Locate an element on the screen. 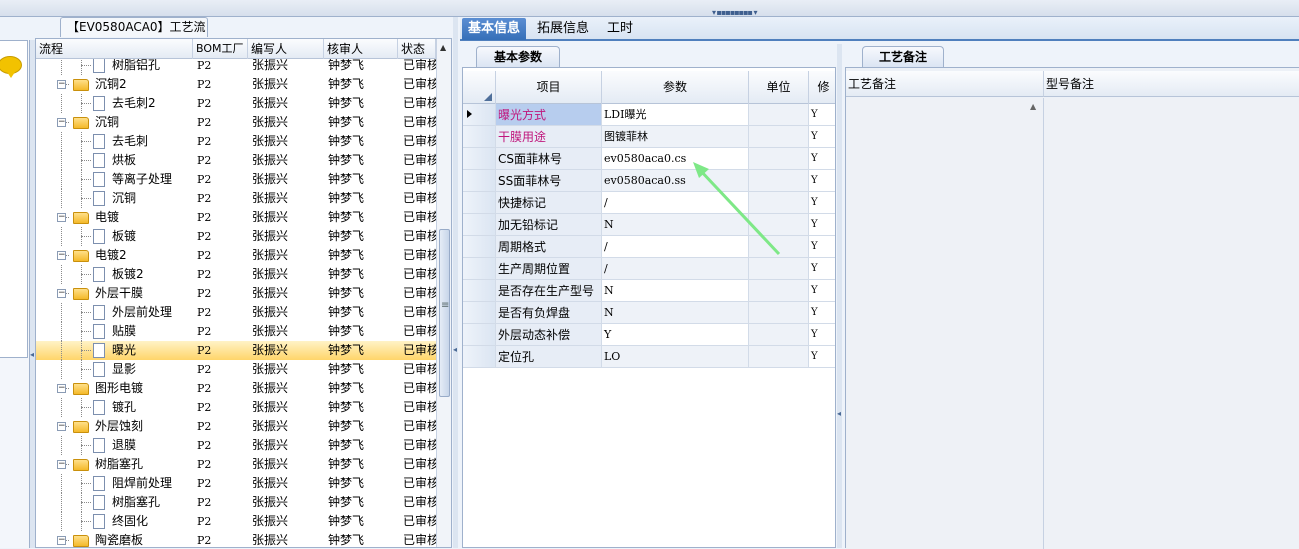  process-remark-text is located at coordinates (945, 323).